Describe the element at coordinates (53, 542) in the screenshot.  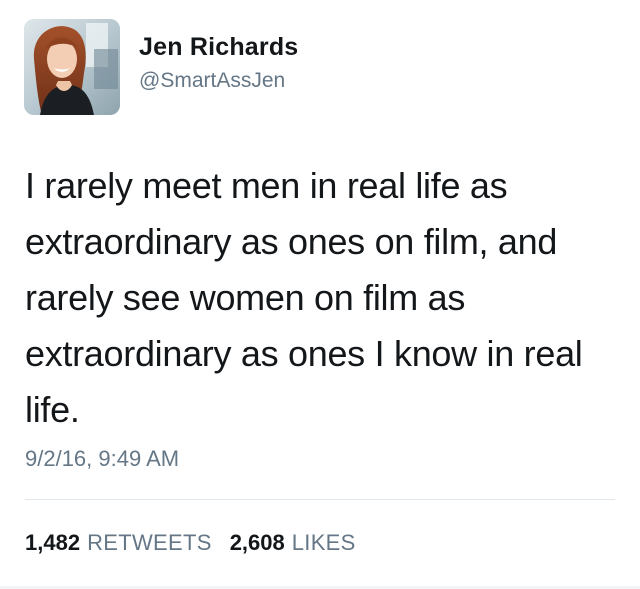
I see `retweets-count: 1,482` at that location.